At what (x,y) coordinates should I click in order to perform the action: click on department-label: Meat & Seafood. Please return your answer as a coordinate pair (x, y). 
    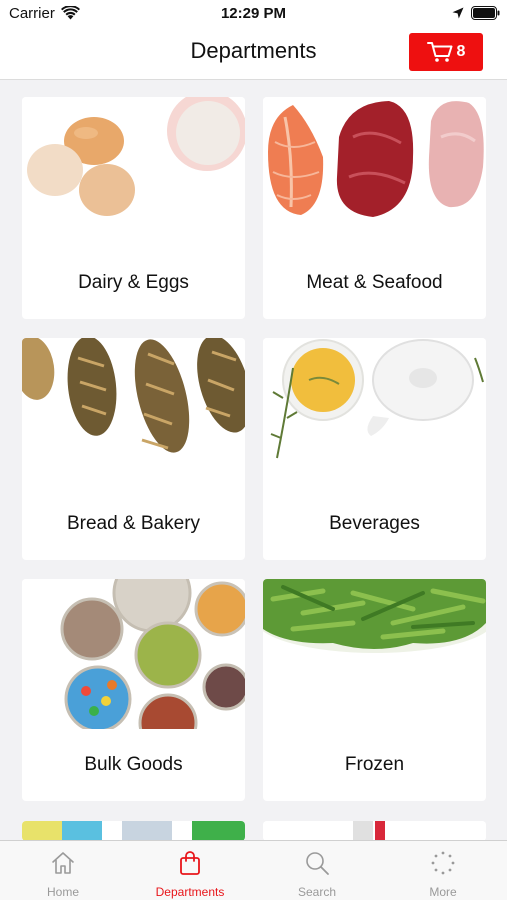
    Looking at the image, I should click on (374, 282).